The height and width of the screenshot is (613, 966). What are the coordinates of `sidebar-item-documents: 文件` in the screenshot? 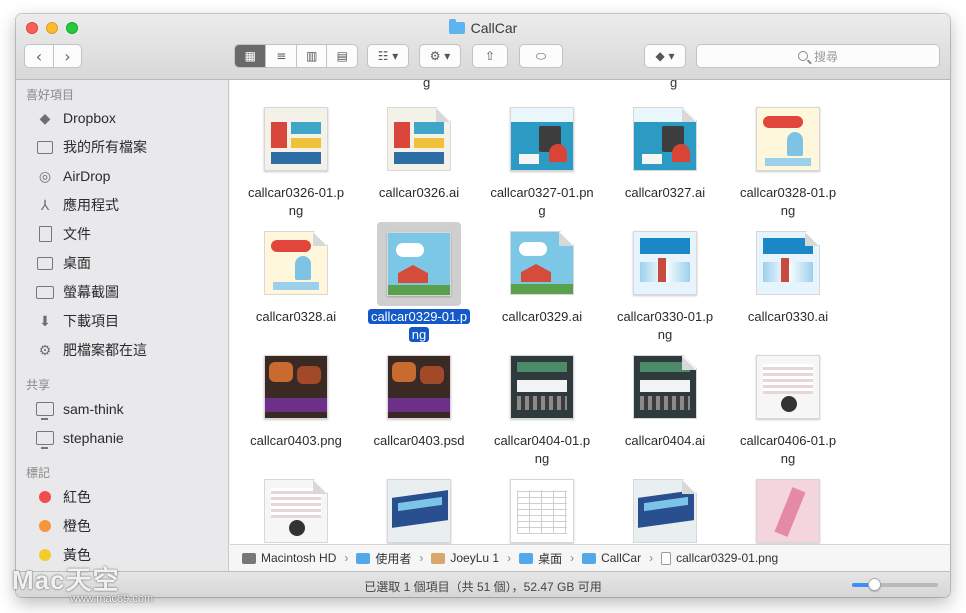 It's located at (63, 234).